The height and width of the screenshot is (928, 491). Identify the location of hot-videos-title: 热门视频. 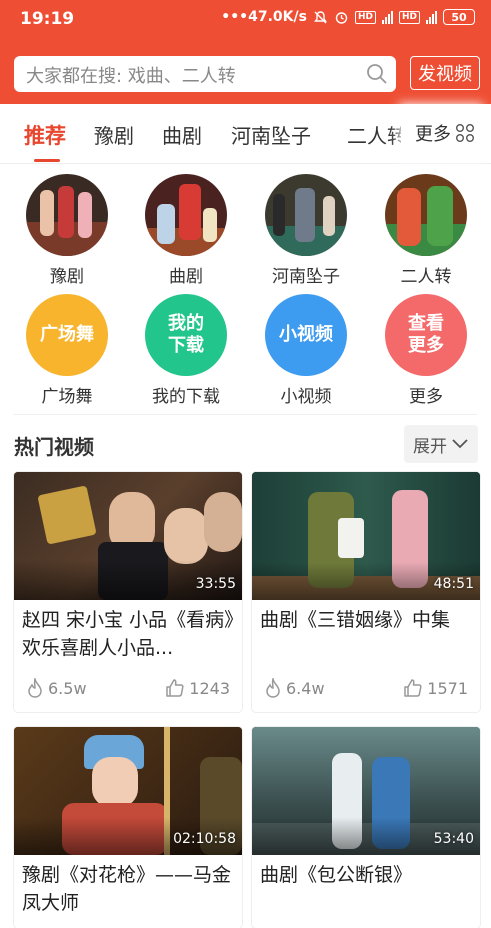
(54, 447).